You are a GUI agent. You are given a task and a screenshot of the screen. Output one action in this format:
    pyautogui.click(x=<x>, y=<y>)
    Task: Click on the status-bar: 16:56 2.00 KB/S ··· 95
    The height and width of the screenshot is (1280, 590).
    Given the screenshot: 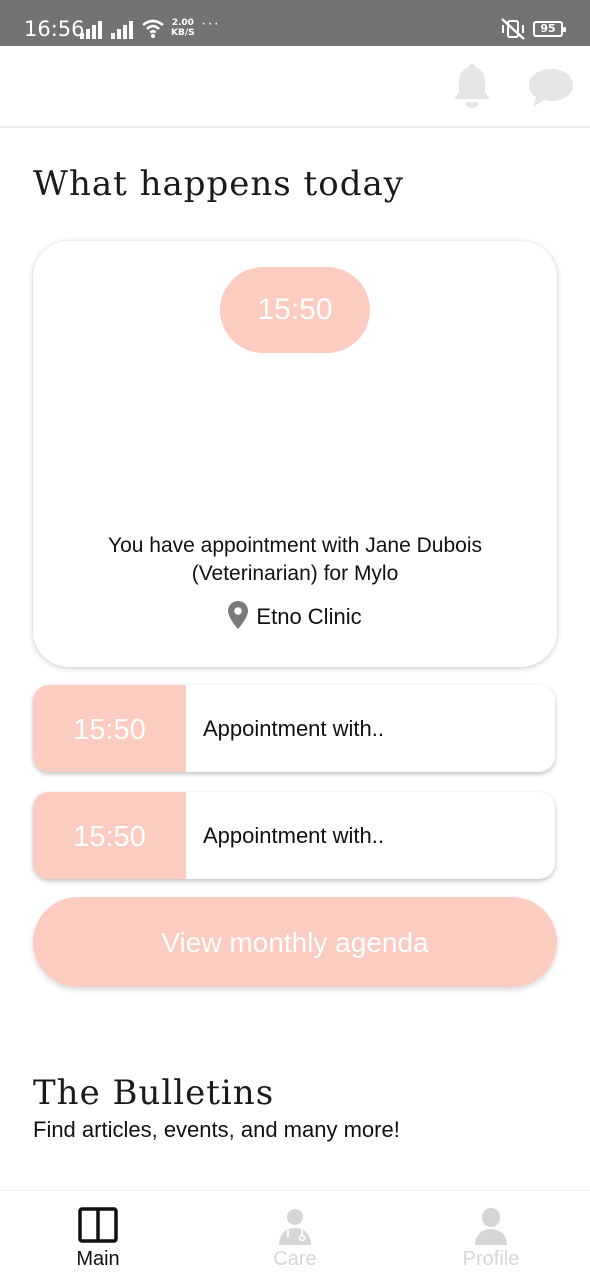 What is the action you would take?
    pyautogui.click(x=295, y=23)
    